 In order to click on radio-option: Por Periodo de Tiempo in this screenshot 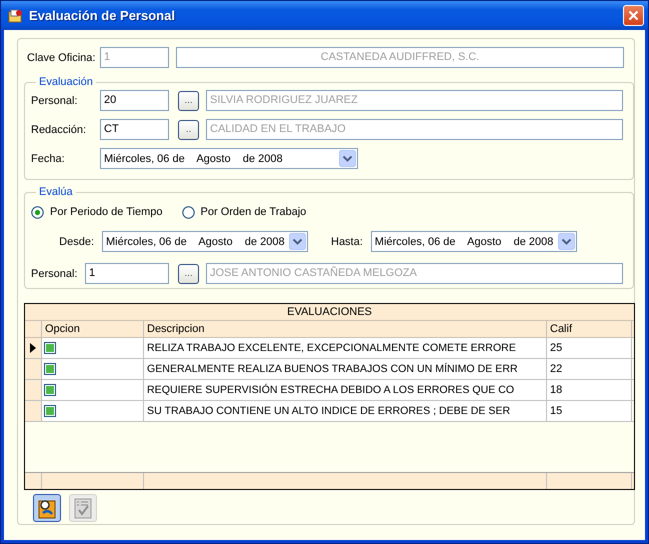, I will do `click(97, 212)`.